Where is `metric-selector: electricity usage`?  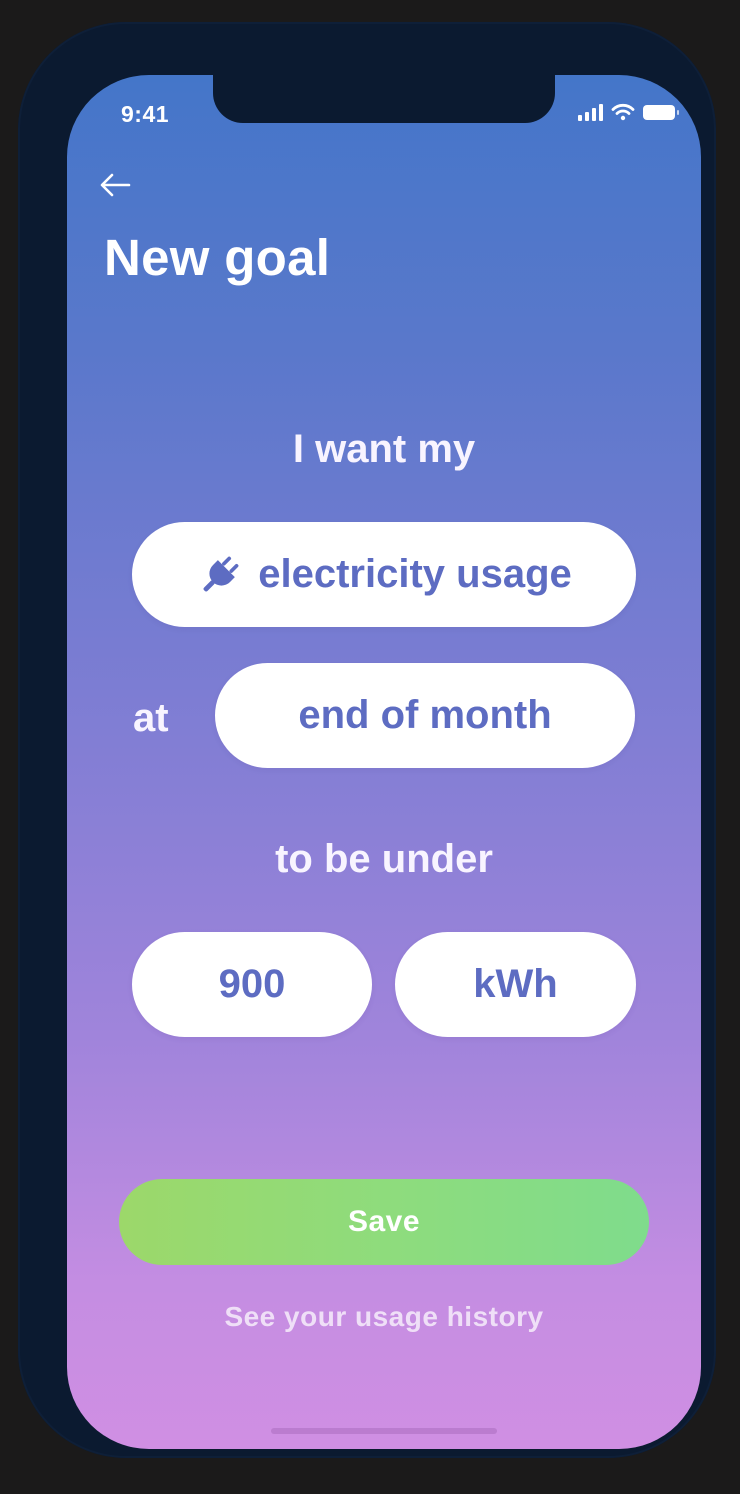
metric-selector: electricity usage is located at coordinates (384, 574).